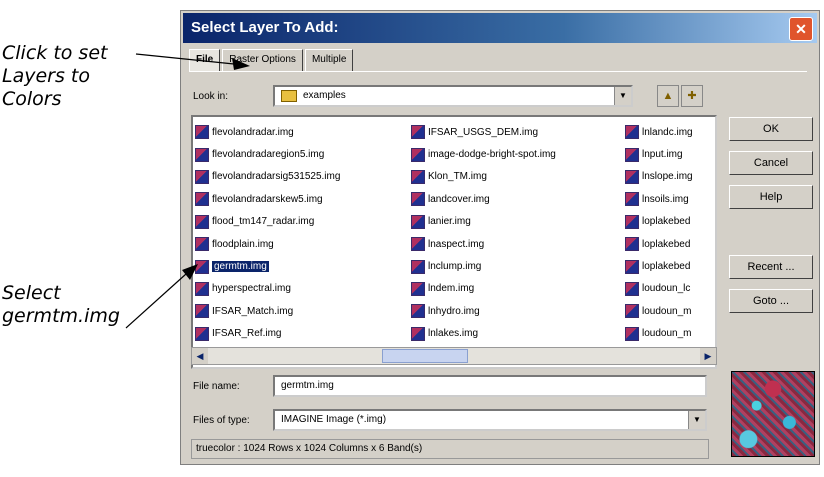 The image size is (824, 477). I want to click on tab-raster-options: Raster Options, so click(262, 60).